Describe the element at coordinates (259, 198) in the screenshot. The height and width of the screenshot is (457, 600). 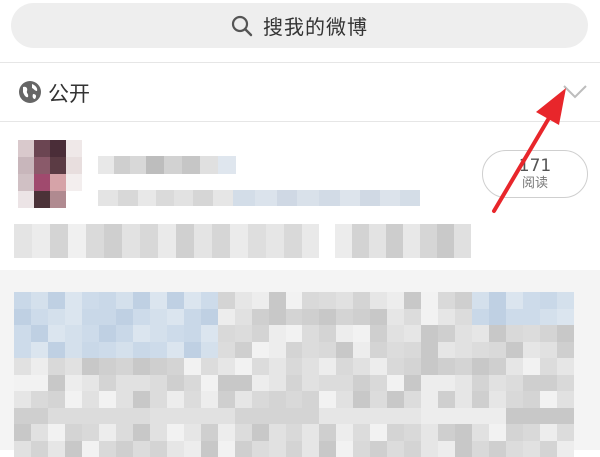
I see `post-meta-blurred` at that location.